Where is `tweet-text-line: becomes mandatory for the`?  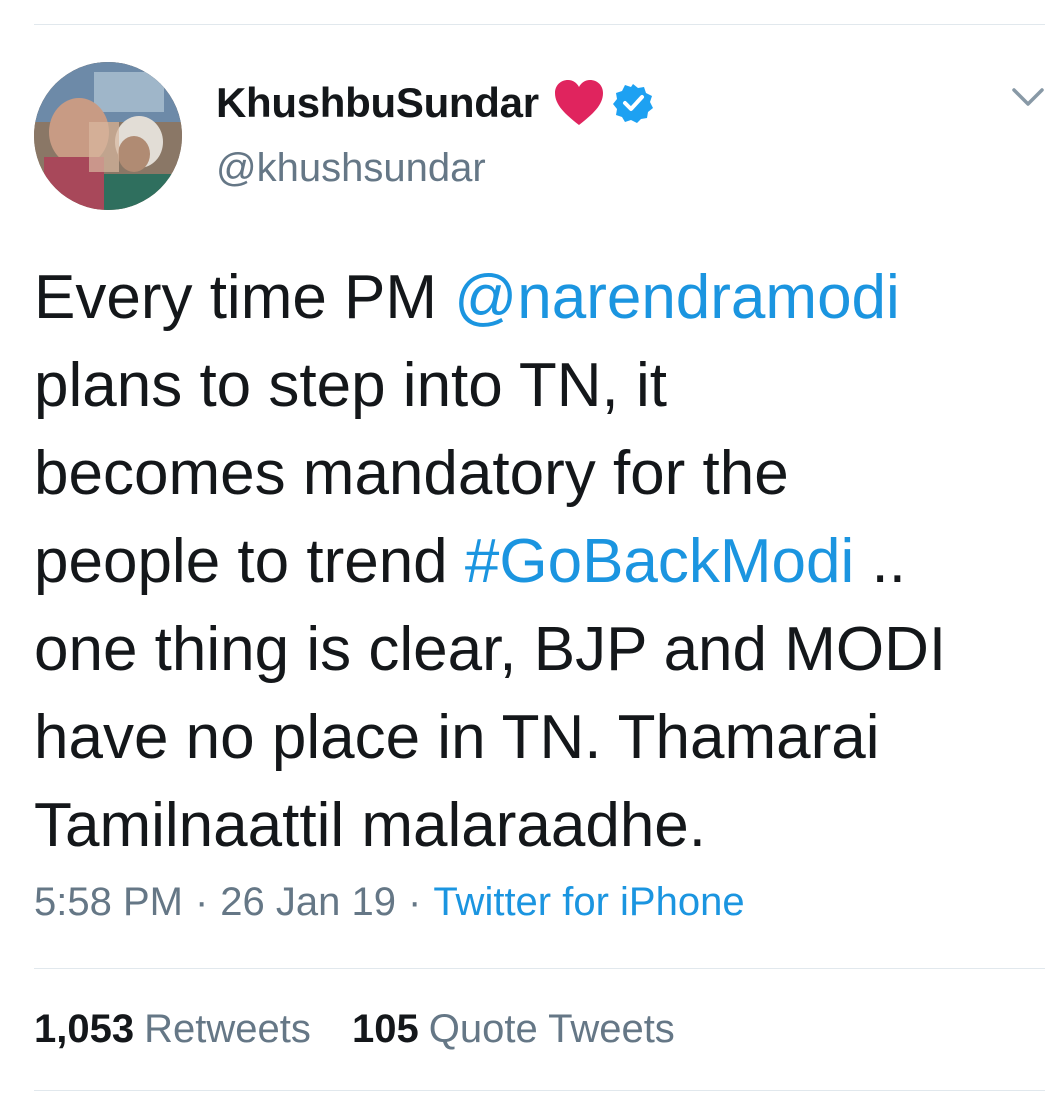 tweet-text-line: becomes mandatory for the is located at coordinates (534, 474).